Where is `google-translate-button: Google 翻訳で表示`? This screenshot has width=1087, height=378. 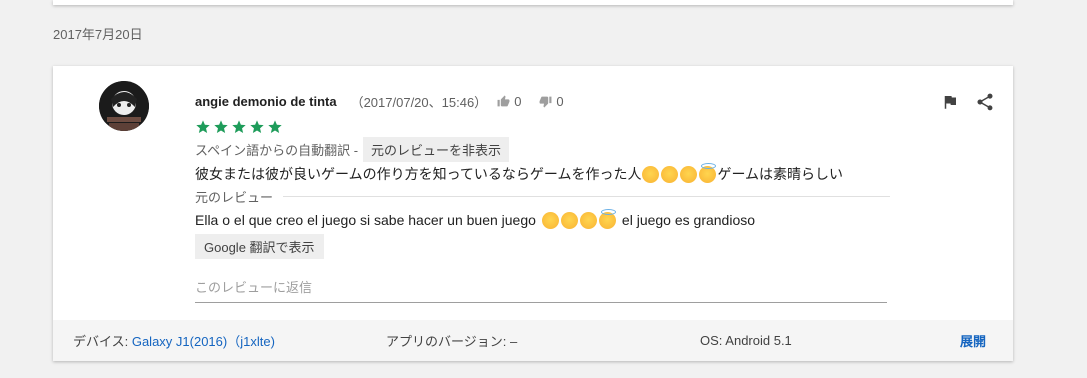 google-translate-button: Google 翻訳で表示 is located at coordinates (259, 246).